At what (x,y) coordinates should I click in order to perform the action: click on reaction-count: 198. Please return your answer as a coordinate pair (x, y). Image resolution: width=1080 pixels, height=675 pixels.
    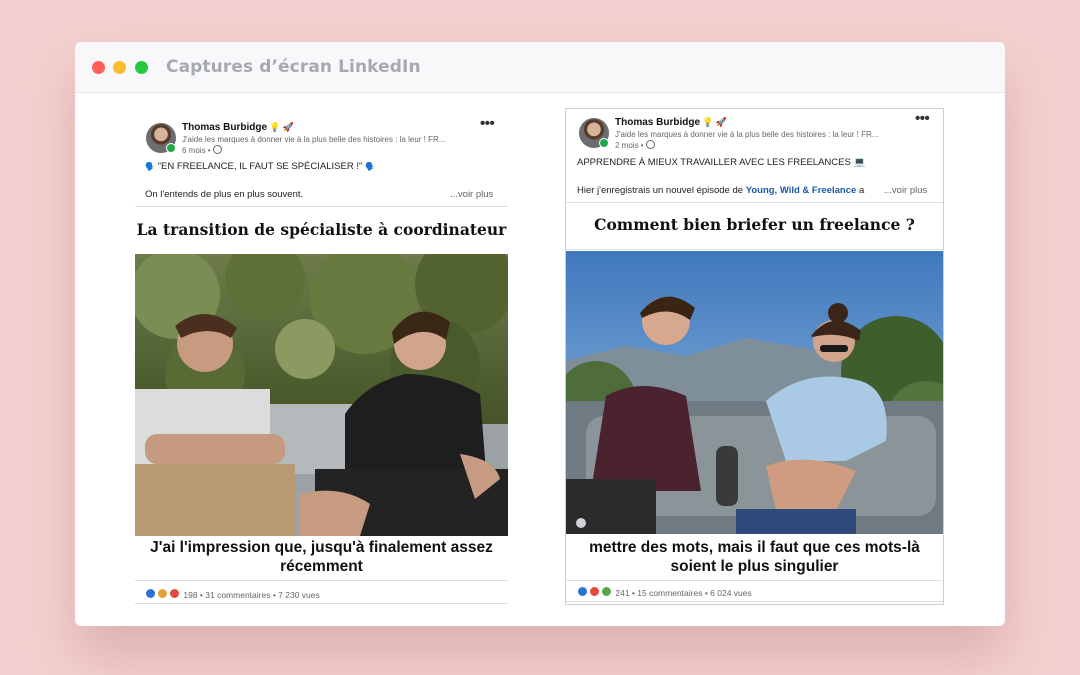
    Looking at the image, I should click on (190, 595).